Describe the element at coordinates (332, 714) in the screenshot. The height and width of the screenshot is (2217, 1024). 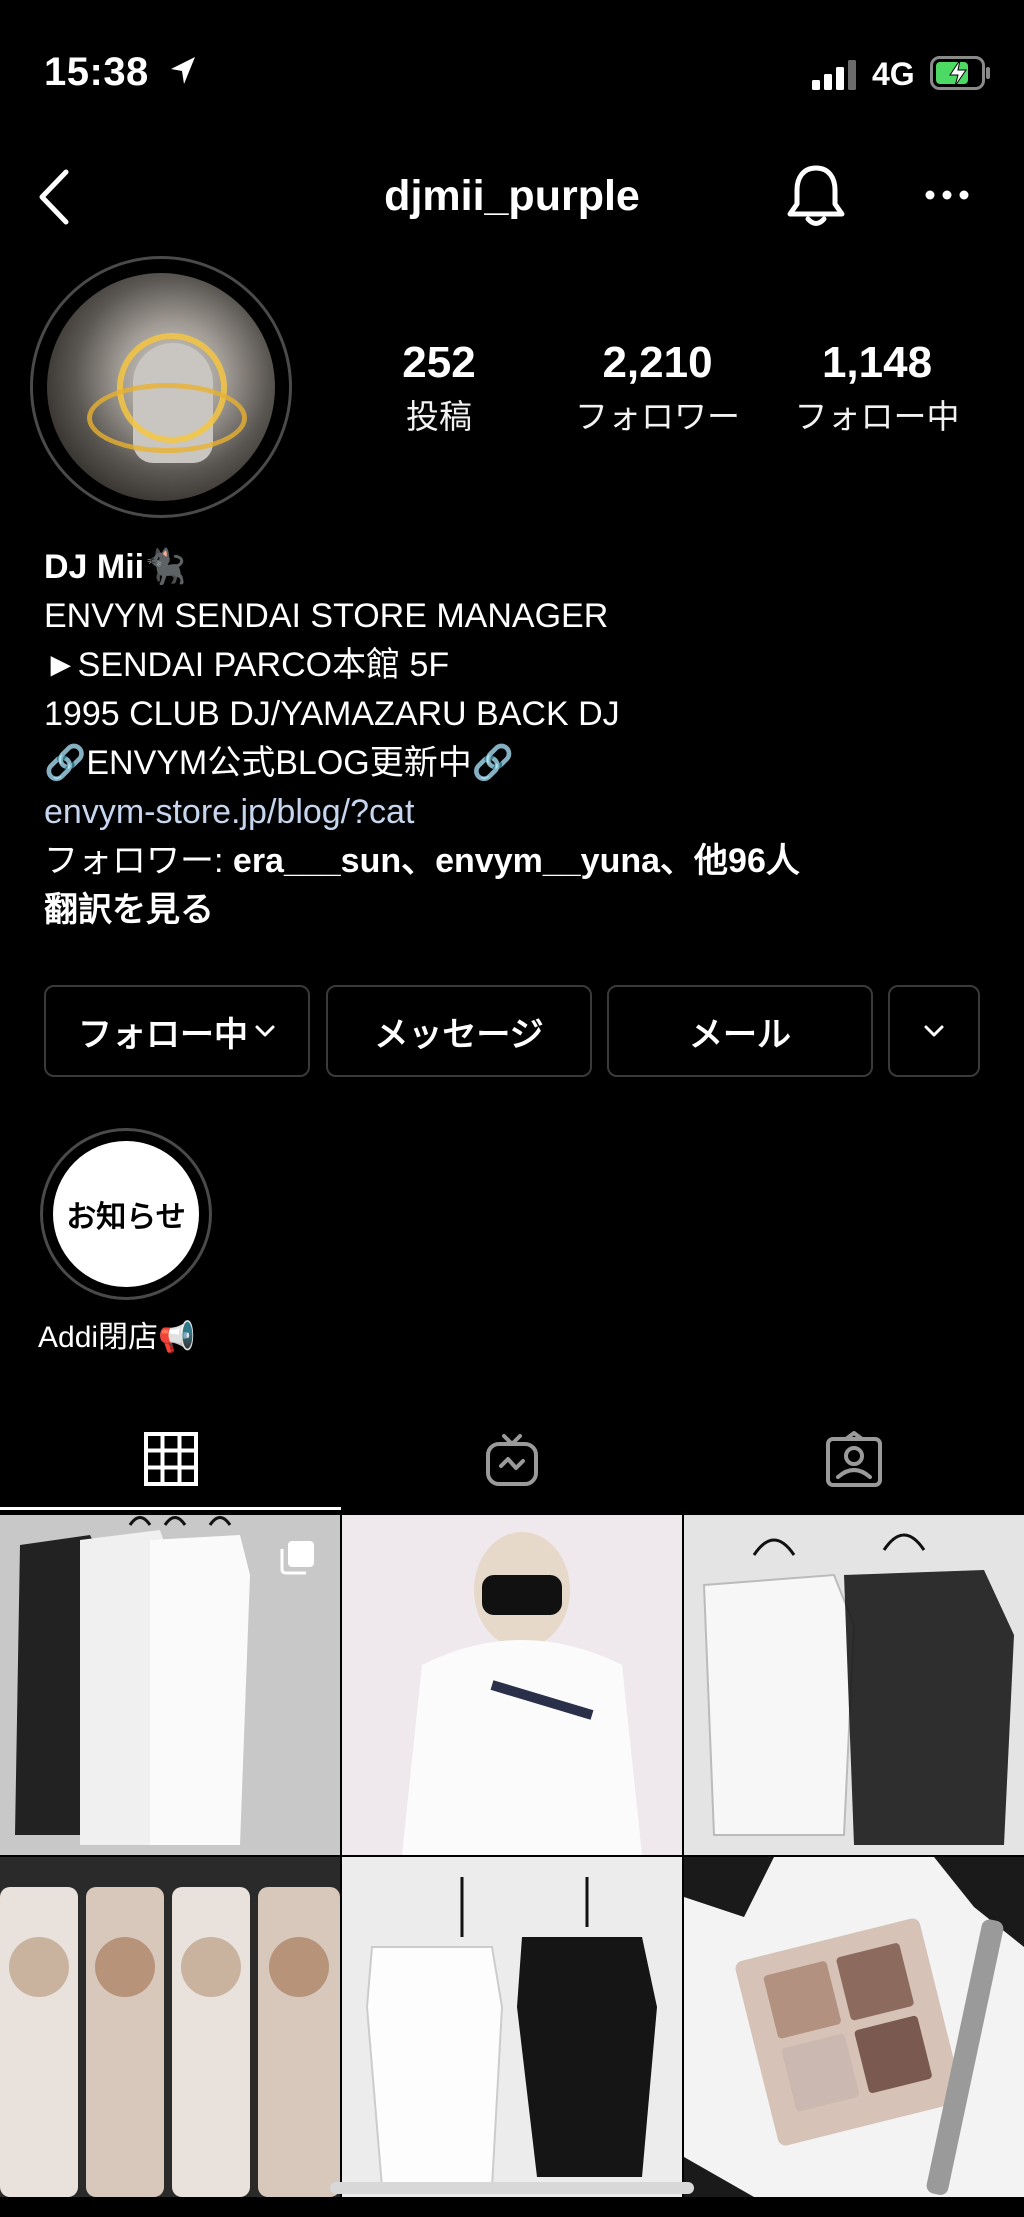
I see `bio-line: 1995 CLUB DJ/YAMAZARU BACK DJ` at that location.